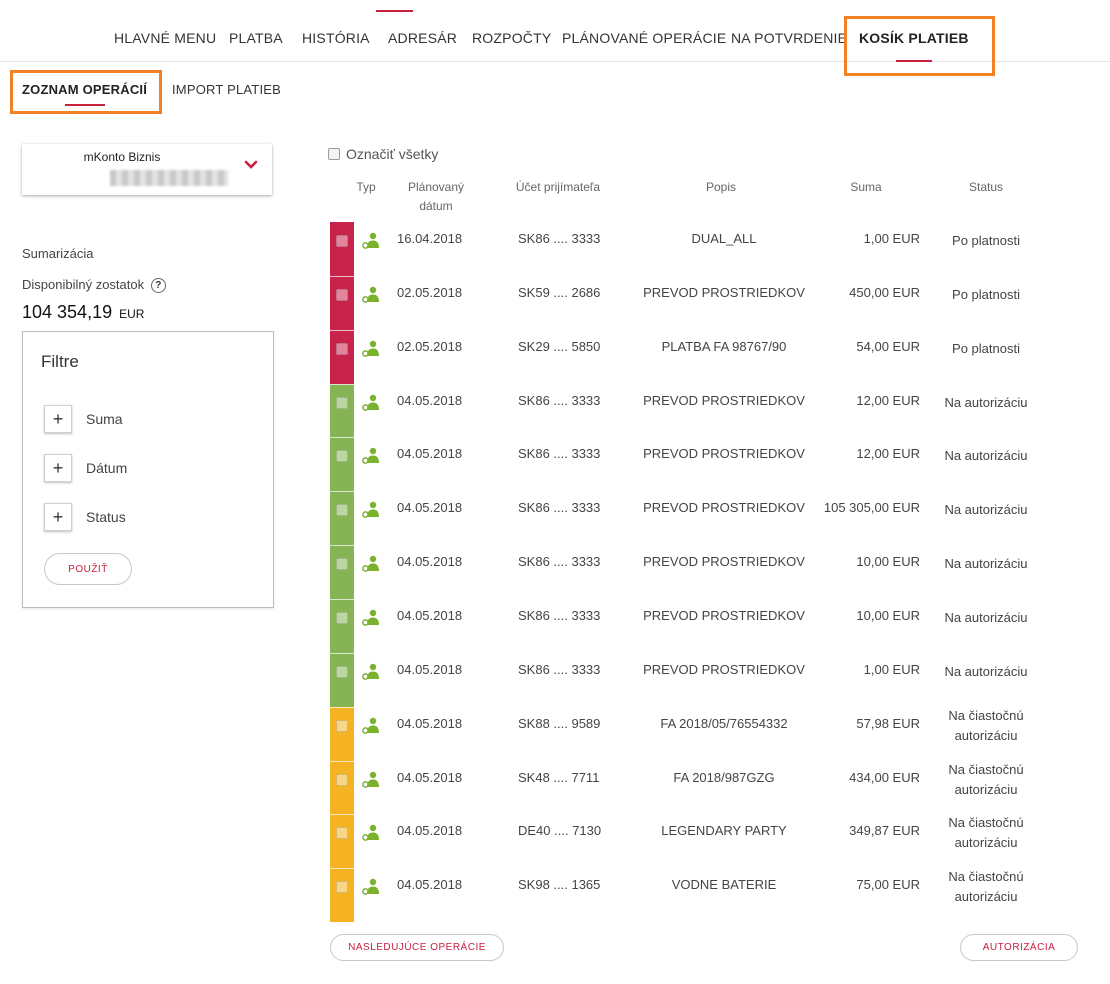 The height and width of the screenshot is (984, 1110). Describe the element at coordinates (67, 312) in the screenshot. I see `balance-value: 104 354,19` at that location.